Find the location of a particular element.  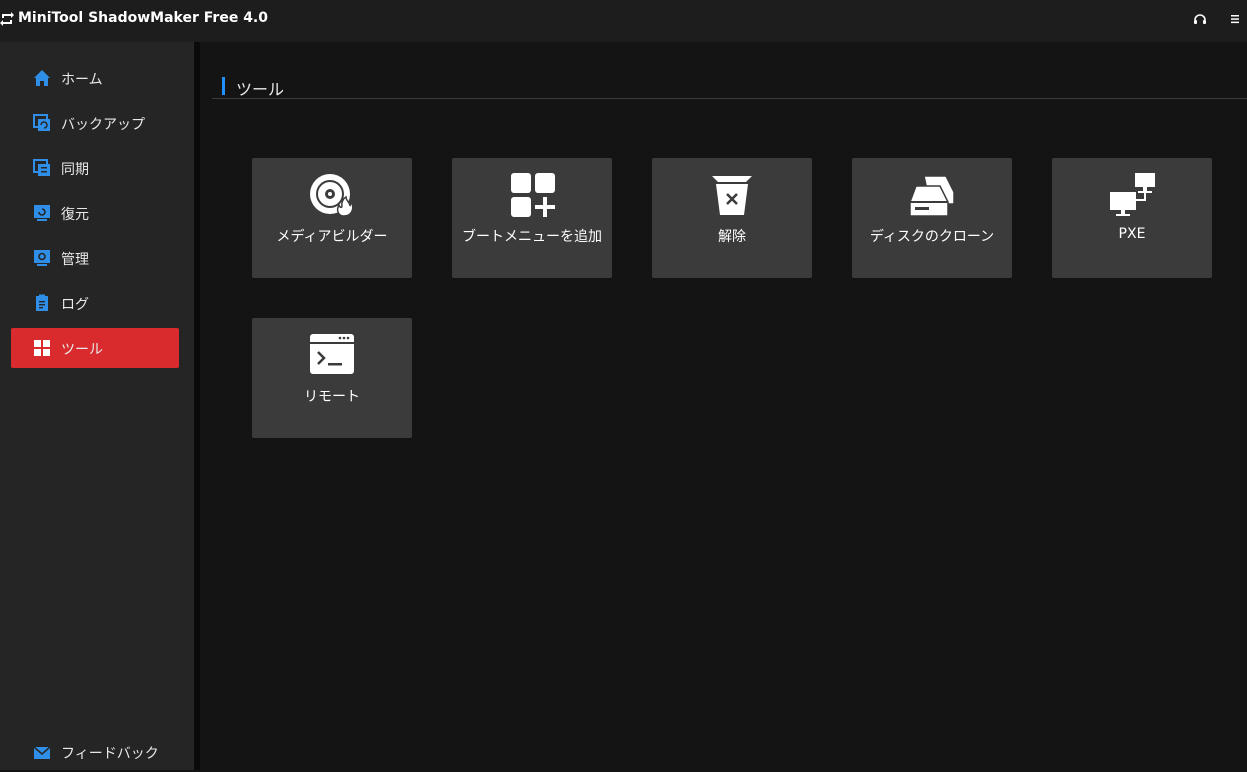

sidebar-item-label: ホーム is located at coordinates (82, 80).